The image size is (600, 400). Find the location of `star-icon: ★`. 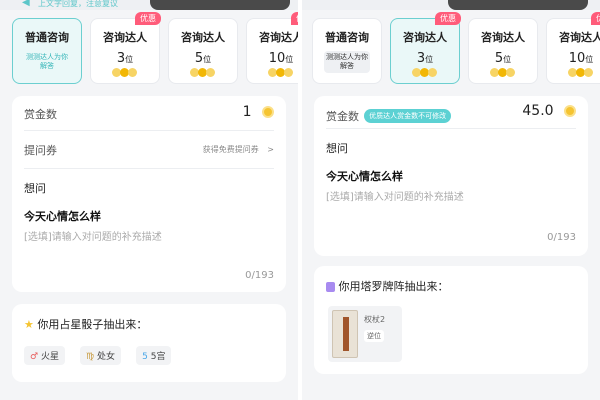

star-icon: ★ is located at coordinates (29, 324).